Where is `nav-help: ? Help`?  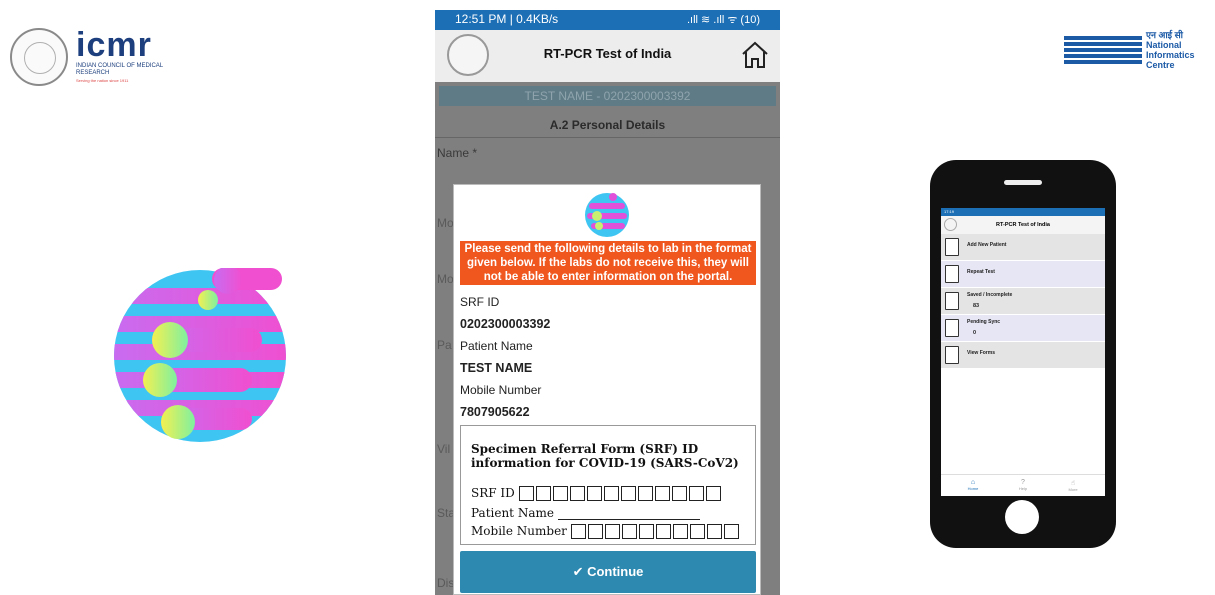 nav-help: ? Help is located at coordinates (1023, 485).